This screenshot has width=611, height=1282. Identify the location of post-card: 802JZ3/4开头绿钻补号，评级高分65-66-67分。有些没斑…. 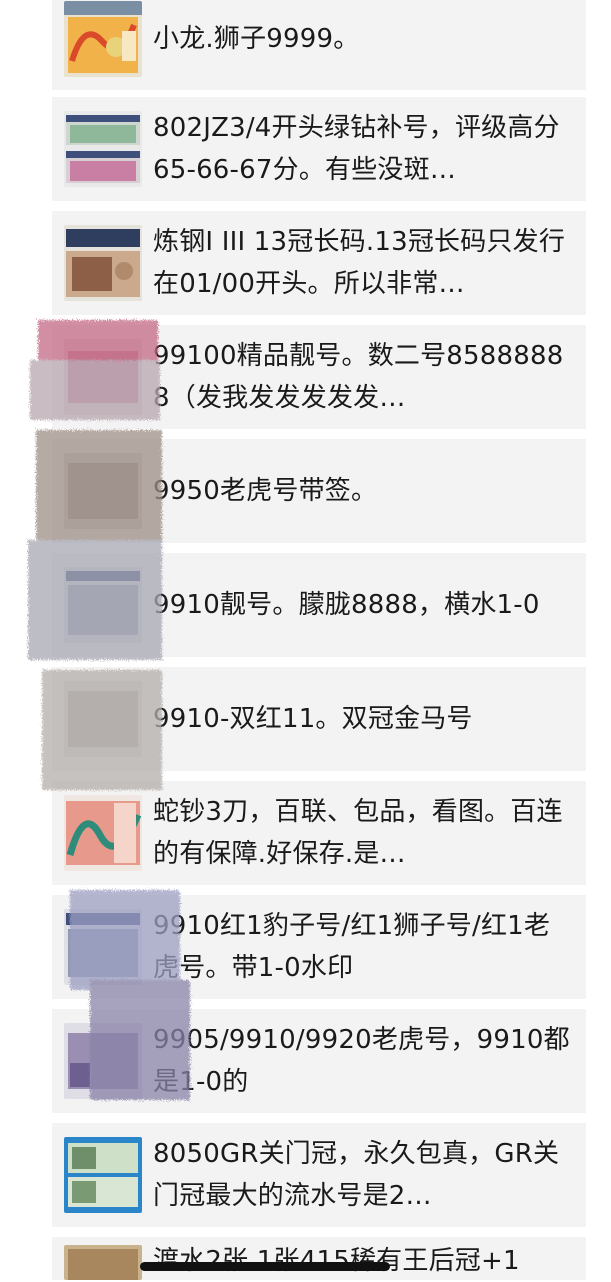
(319, 149).